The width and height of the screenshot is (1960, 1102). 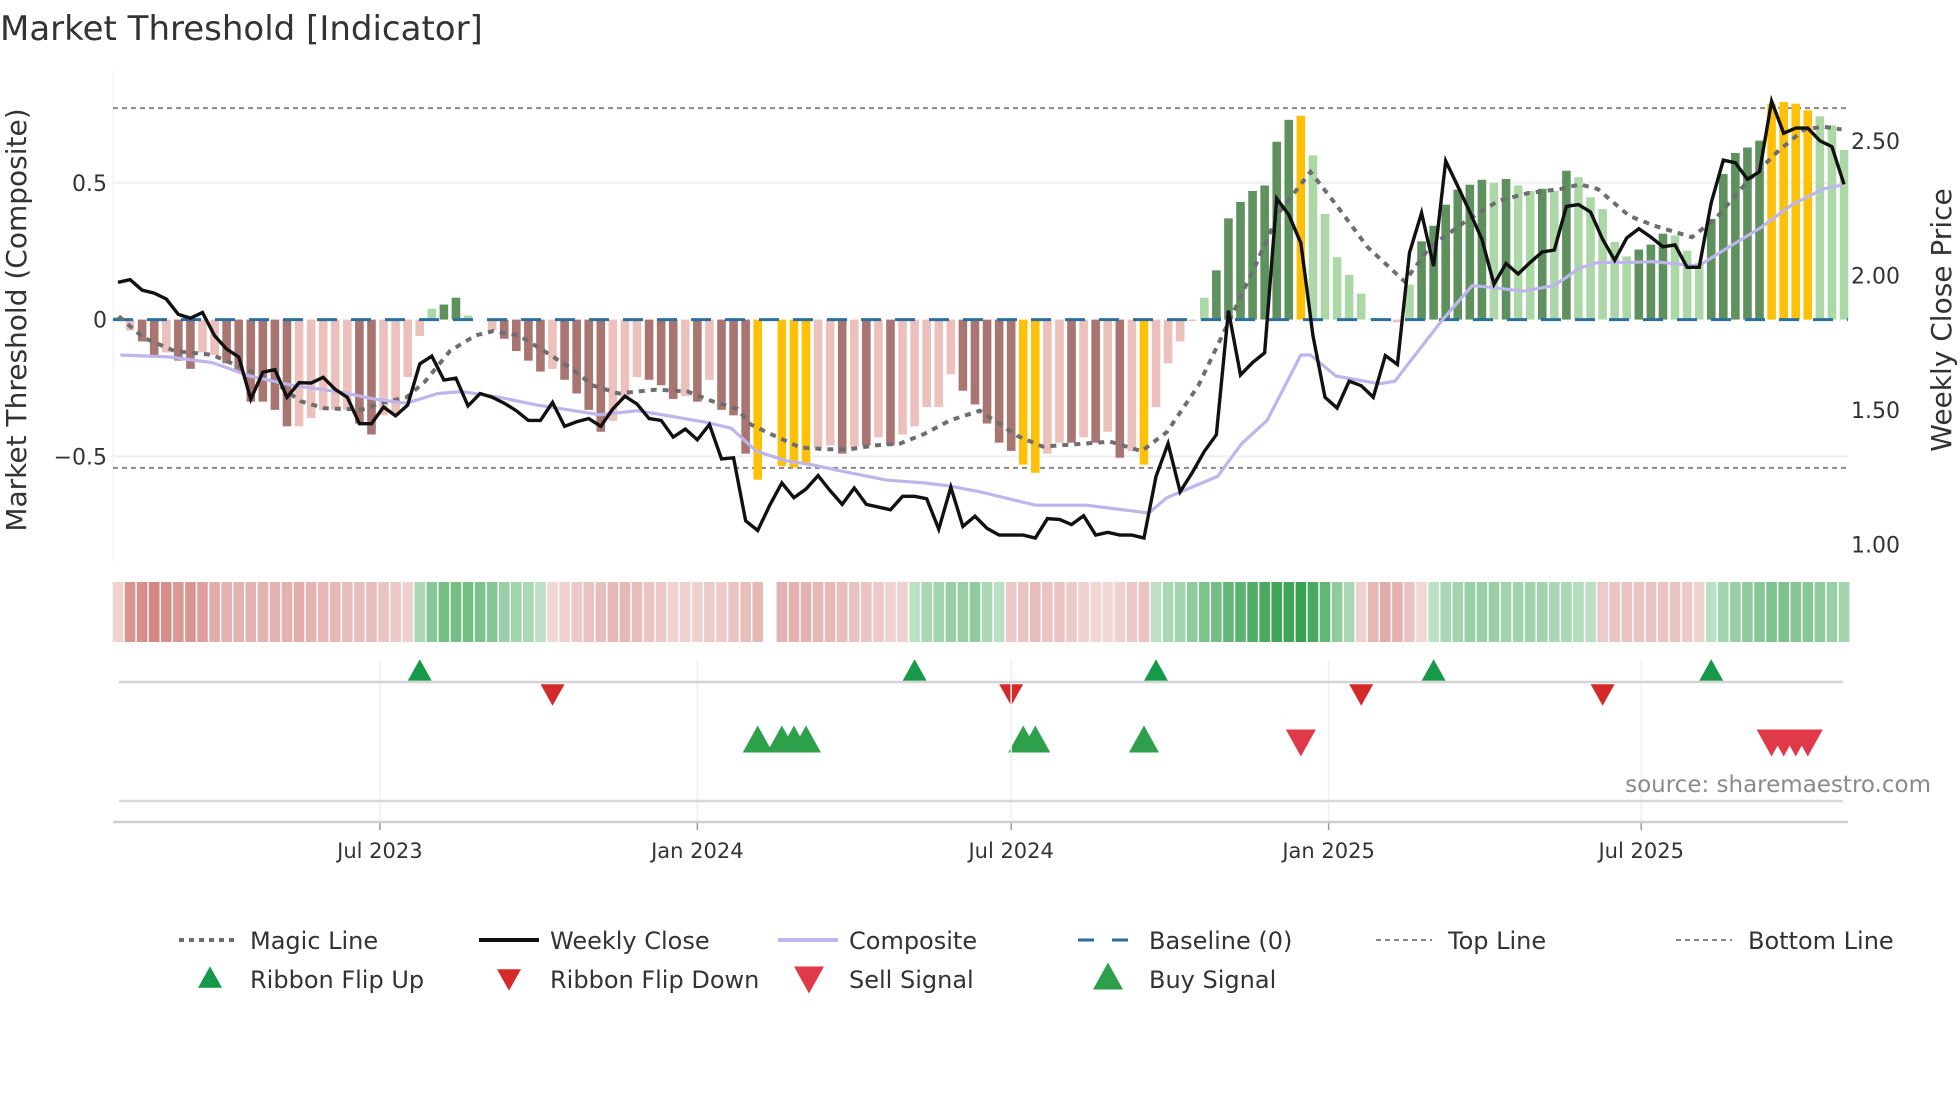 I want to click on buy-signal-marker, so click(x=1143, y=739).